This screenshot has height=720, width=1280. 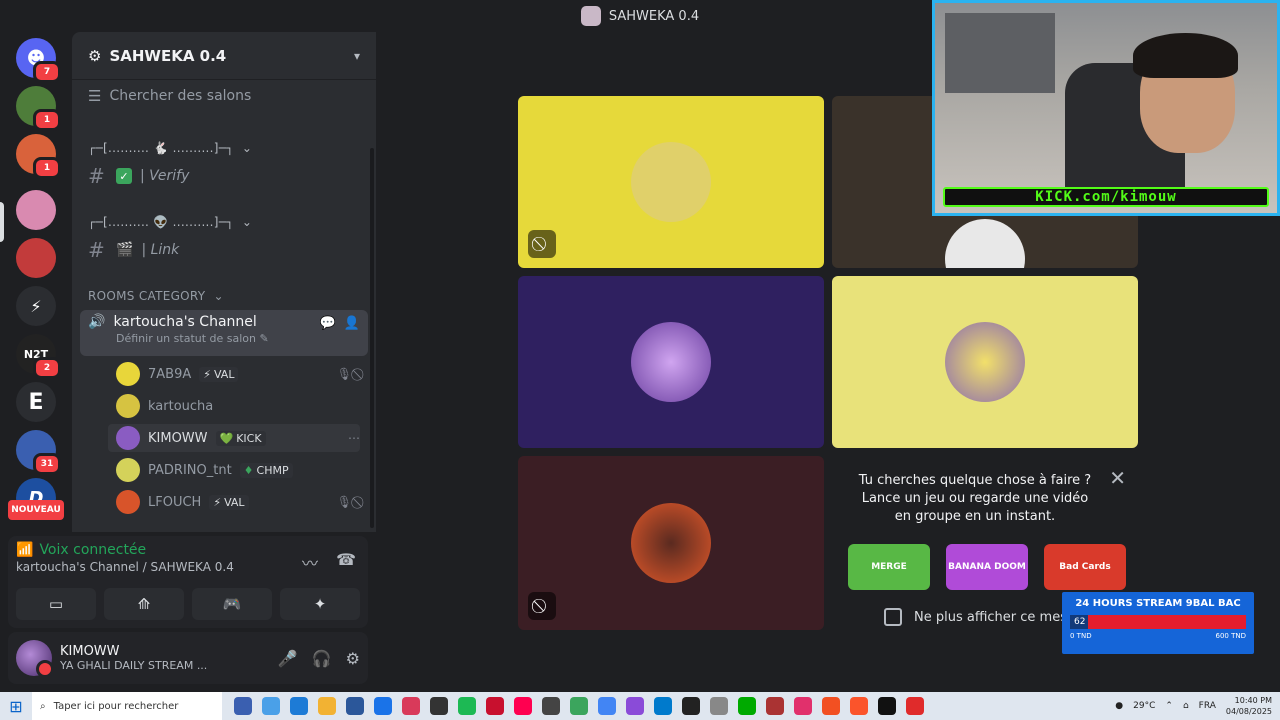 What do you see at coordinates (1249, 706) in the screenshot?
I see `clock: 10:40 PM 04/08/2025` at bounding box center [1249, 706].